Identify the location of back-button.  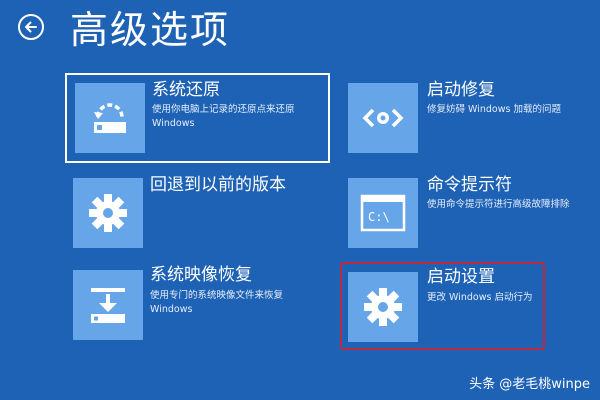
(31, 27).